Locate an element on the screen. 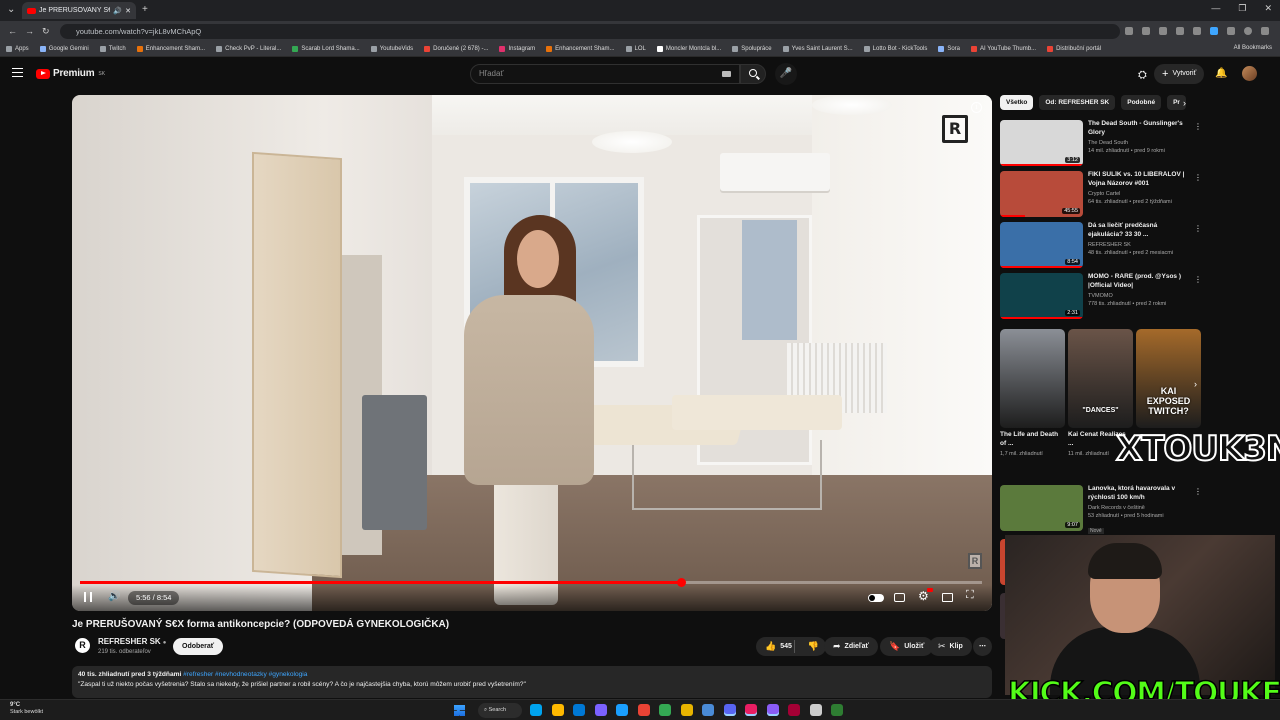  tab-list-icon: ⌄ is located at coordinates (11, 9).